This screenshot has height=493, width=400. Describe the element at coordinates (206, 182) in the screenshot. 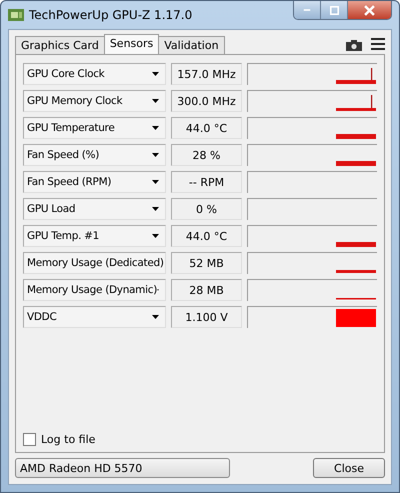

I see `sensor-value: -- RPM` at that location.